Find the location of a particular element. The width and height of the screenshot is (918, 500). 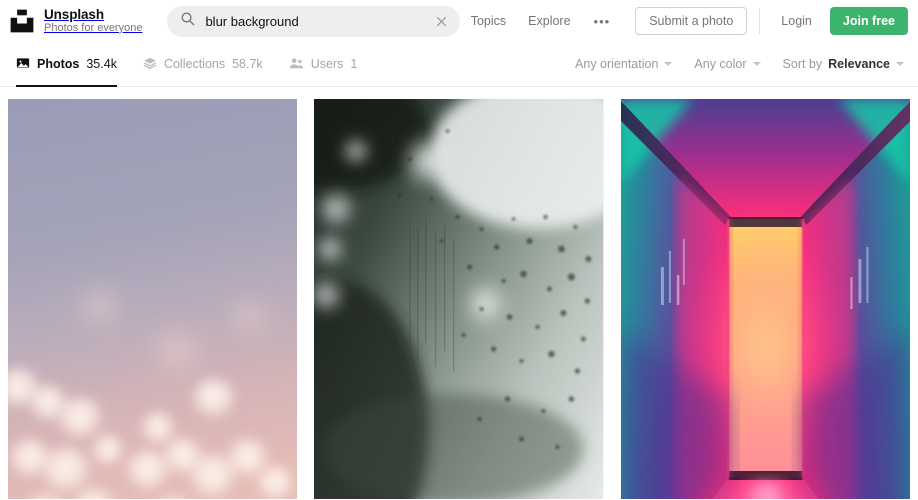

search-bar is located at coordinates (313, 21).